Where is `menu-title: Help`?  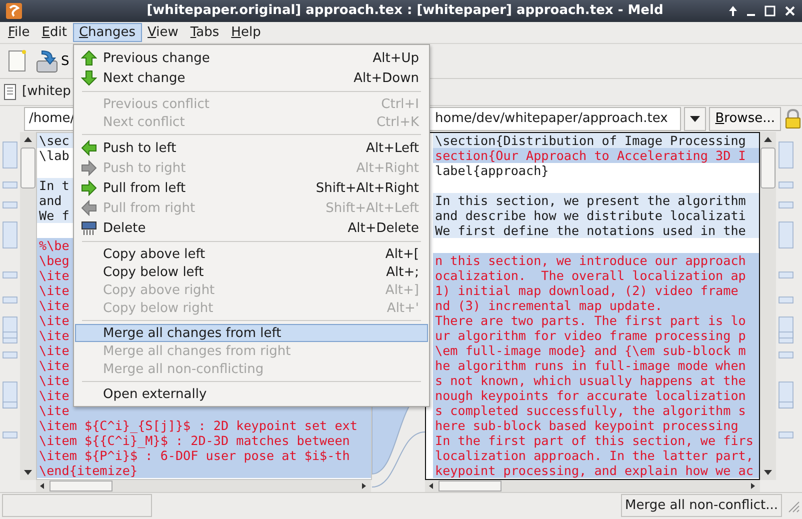 menu-title: Help is located at coordinates (246, 32).